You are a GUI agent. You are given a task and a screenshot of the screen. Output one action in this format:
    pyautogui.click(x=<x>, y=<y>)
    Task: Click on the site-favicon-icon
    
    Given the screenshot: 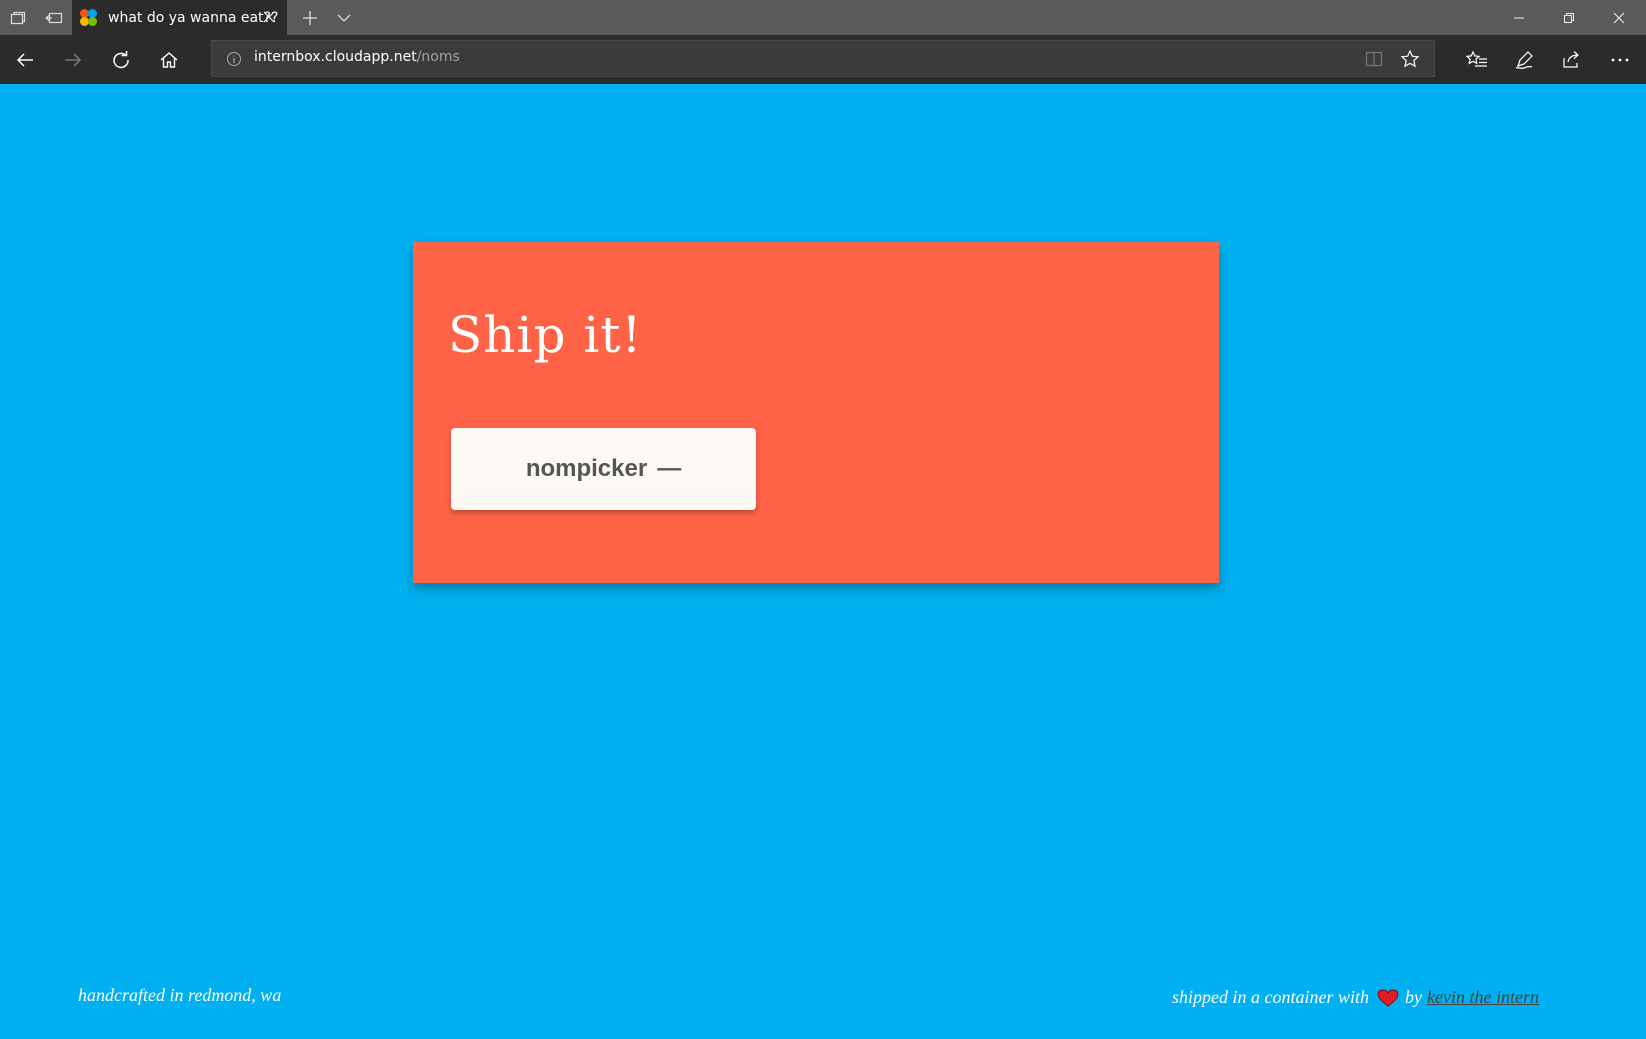 What is the action you would take?
    pyautogui.click(x=89, y=17)
    